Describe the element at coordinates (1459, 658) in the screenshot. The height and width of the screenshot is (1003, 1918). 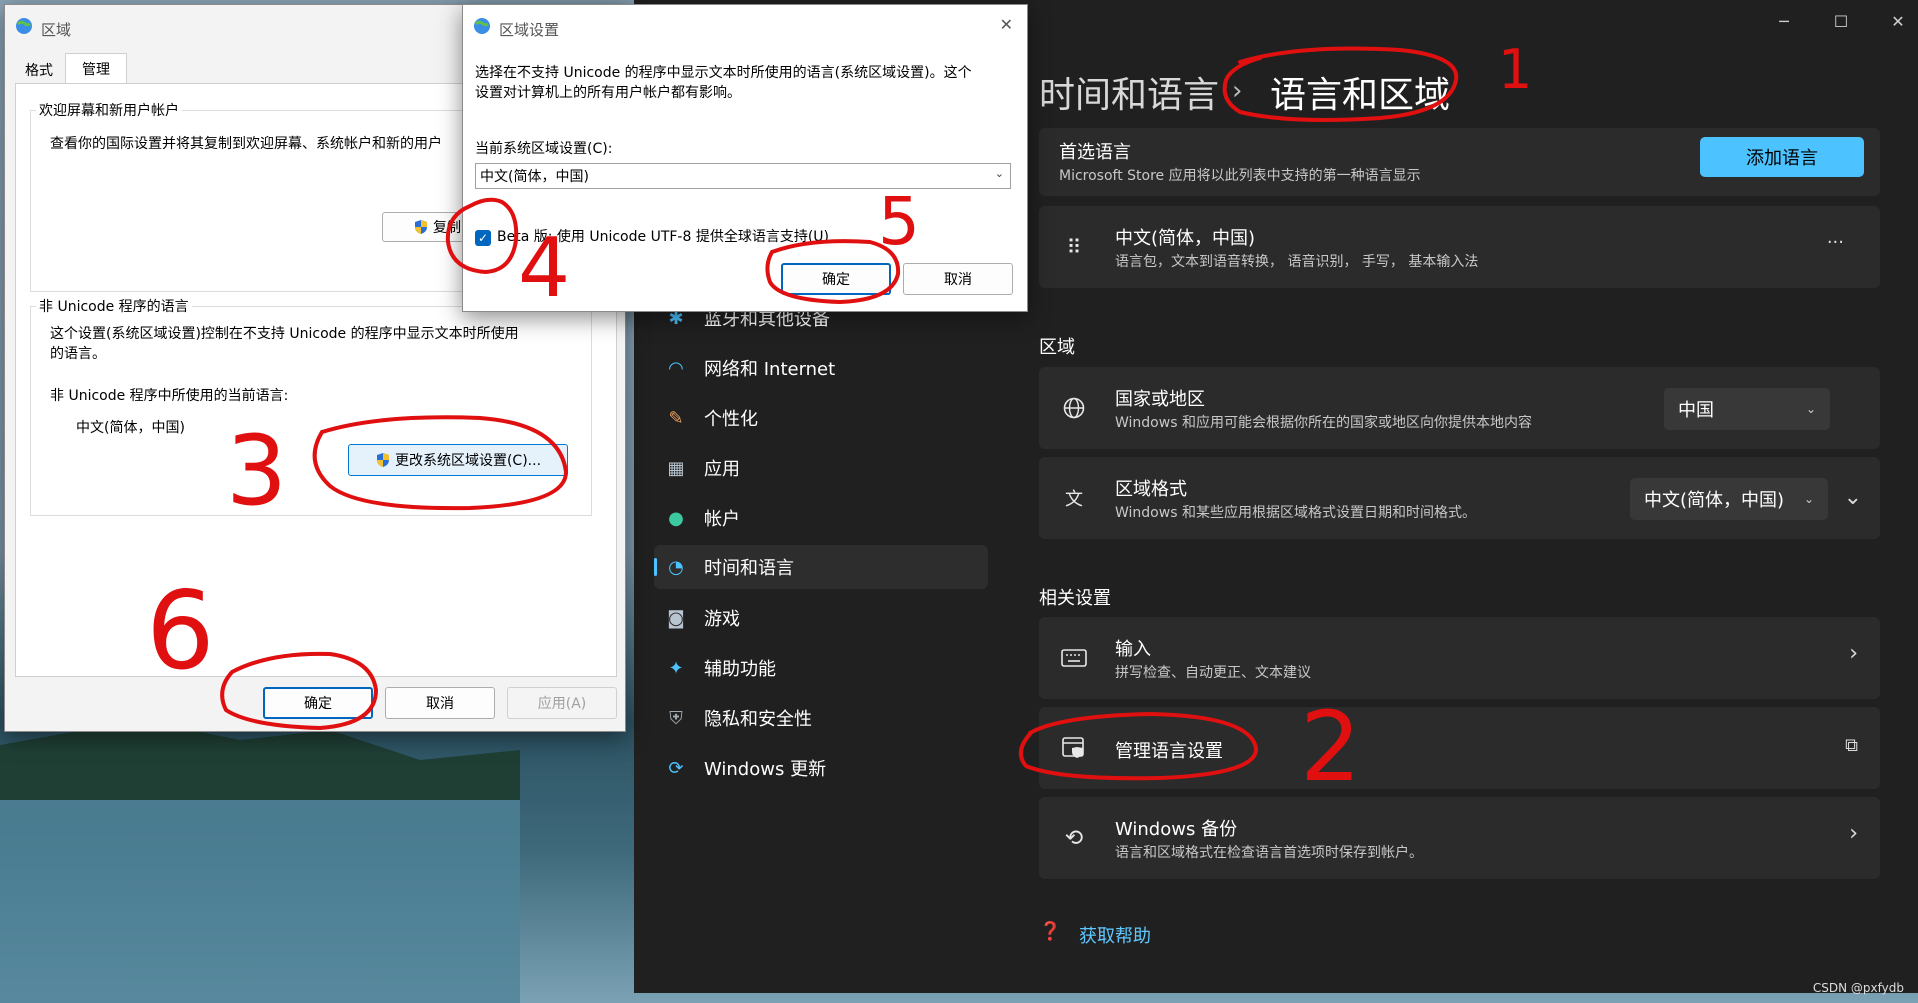
I see `input-card: 输入 拼写检查、自动更正、文本建议 ›` at that location.